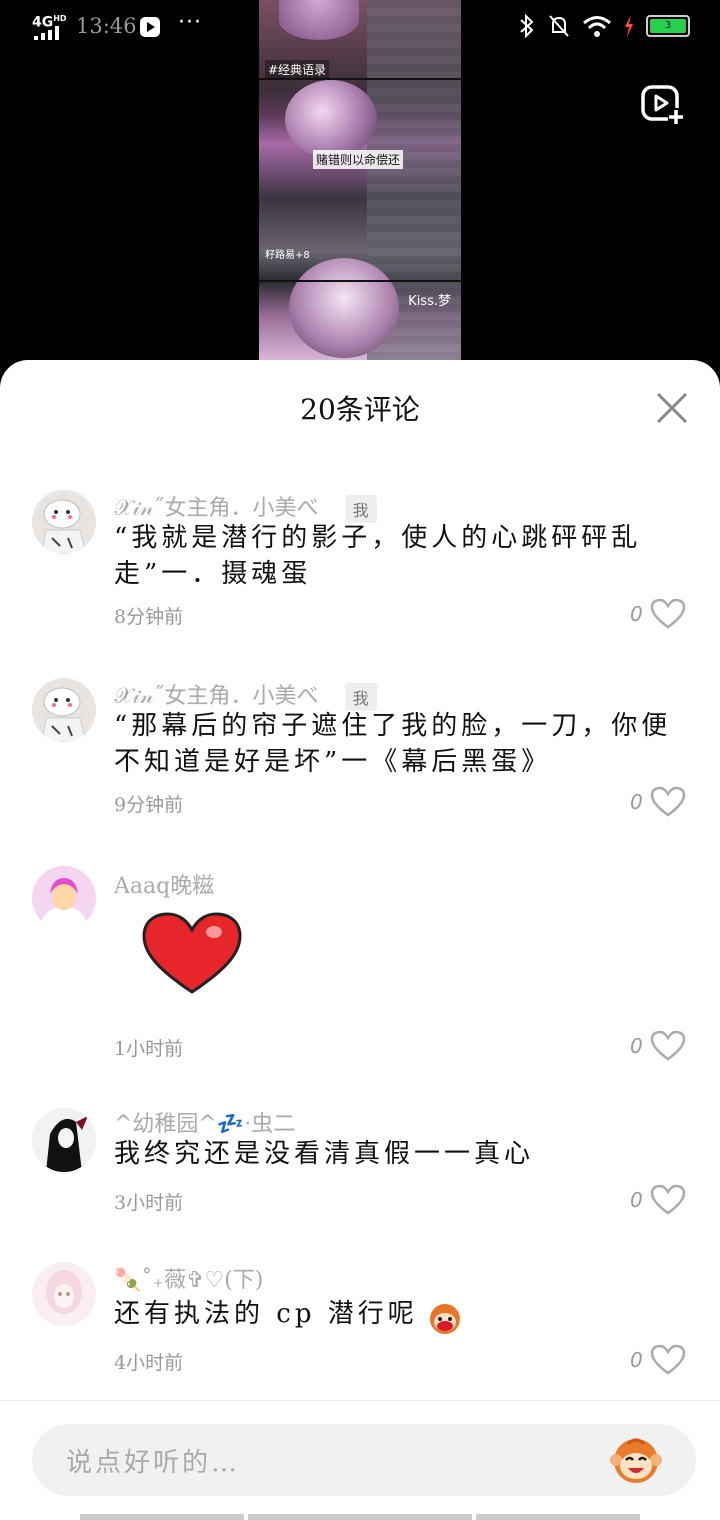  I want to click on comment-author: ^幼稚园^💤·虫二, so click(204, 1122).